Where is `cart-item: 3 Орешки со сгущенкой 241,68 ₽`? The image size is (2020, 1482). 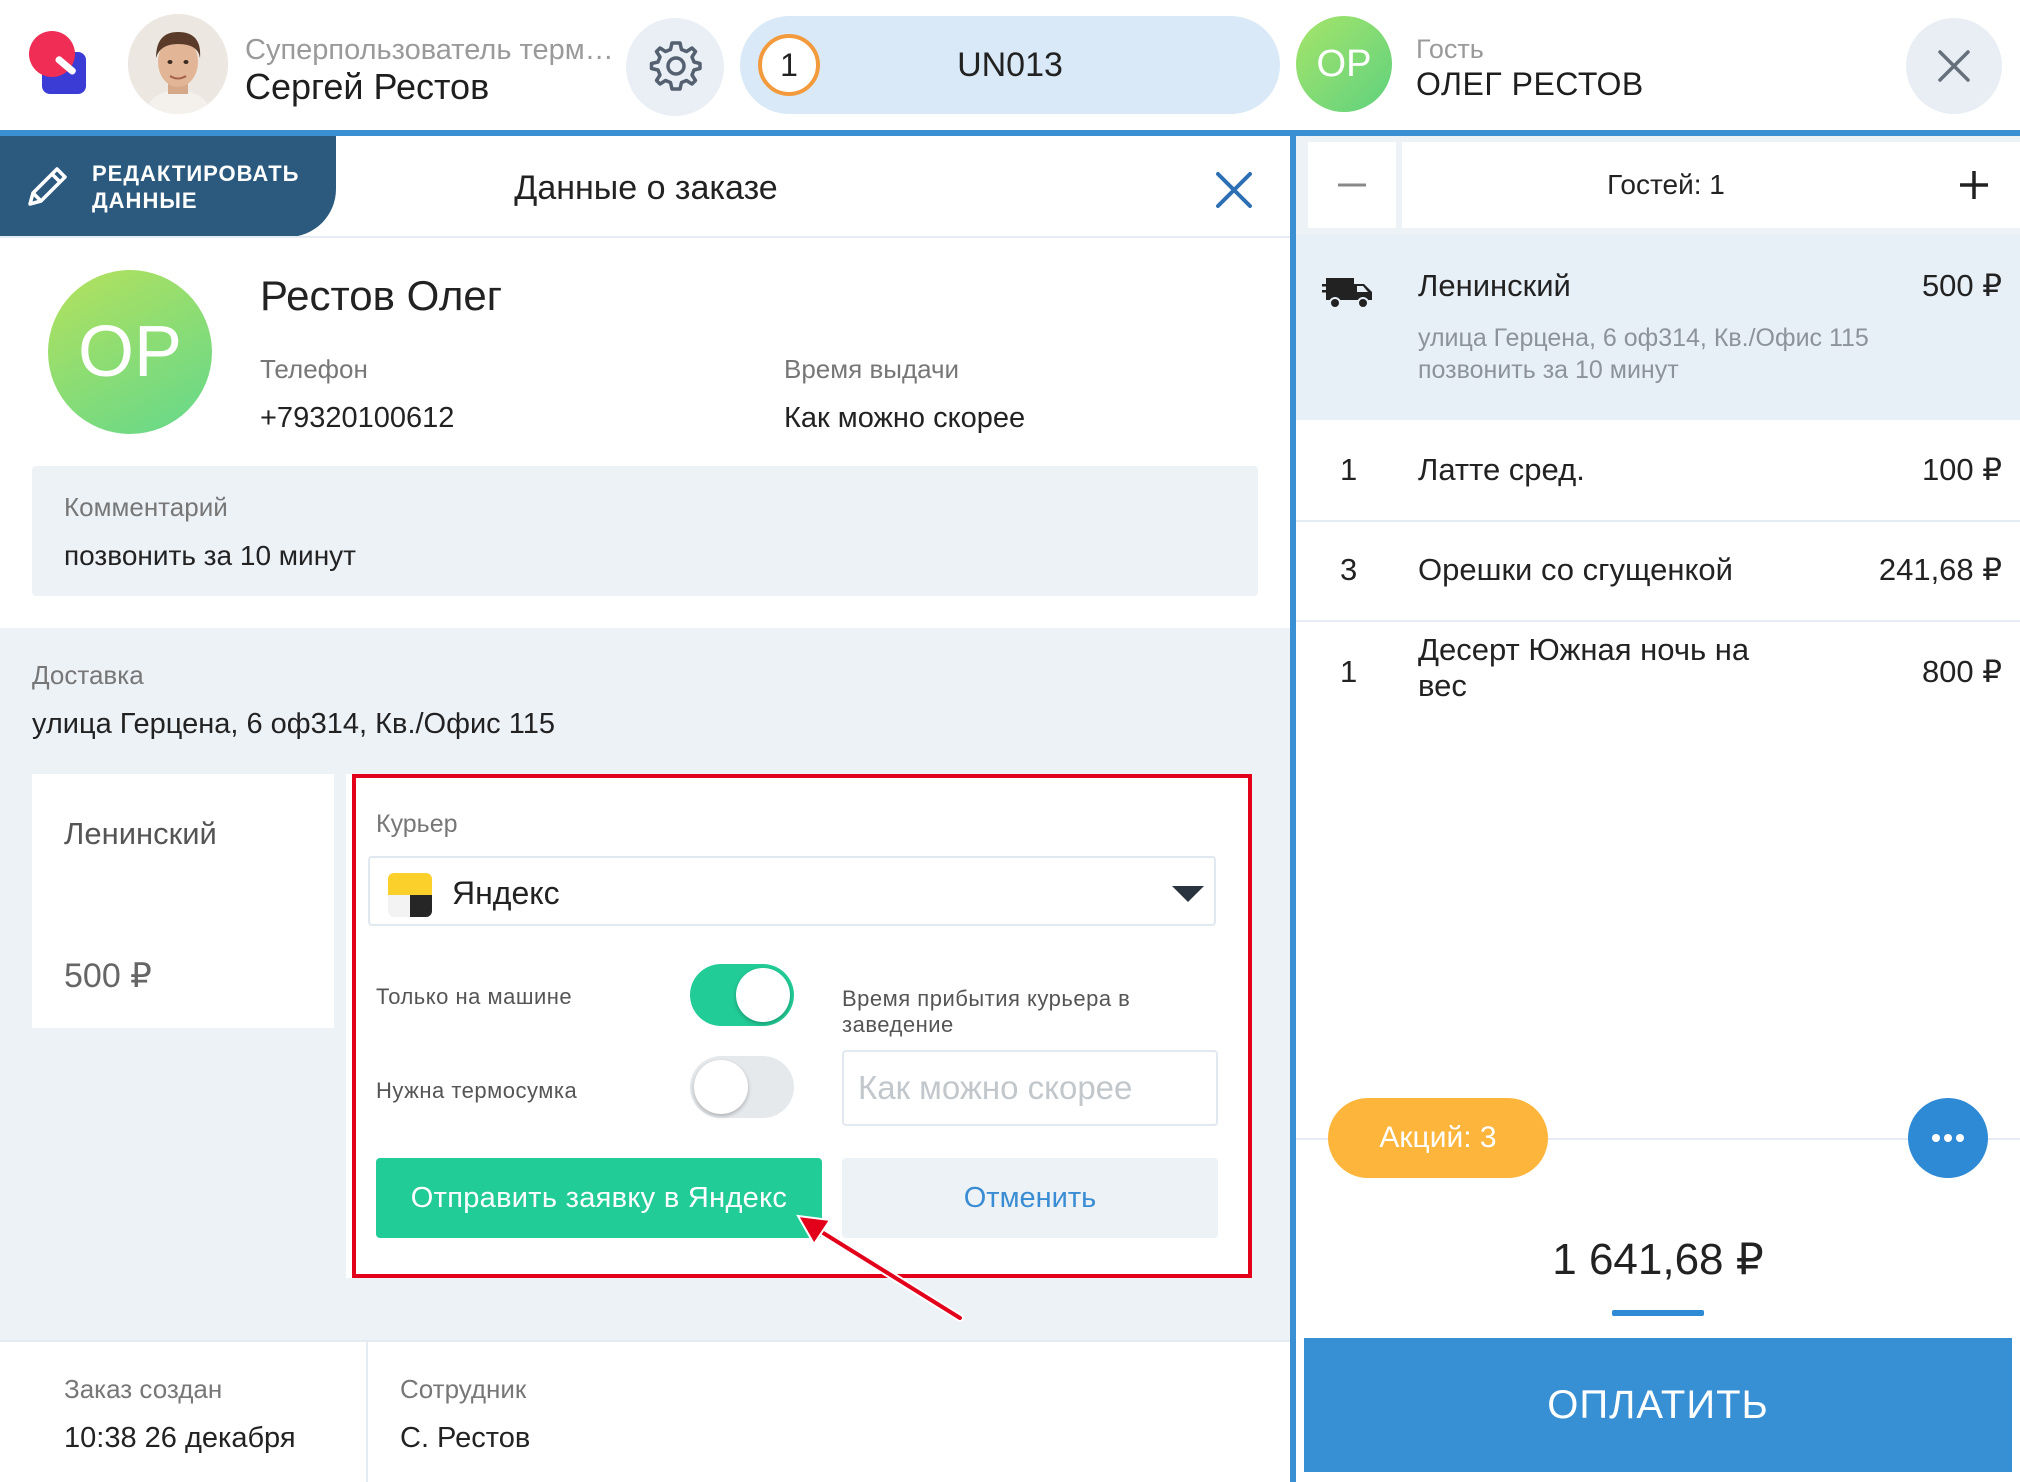
cart-item: 3 Орешки со сгущенкой 241,68 ₽ is located at coordinates (1658, 572).